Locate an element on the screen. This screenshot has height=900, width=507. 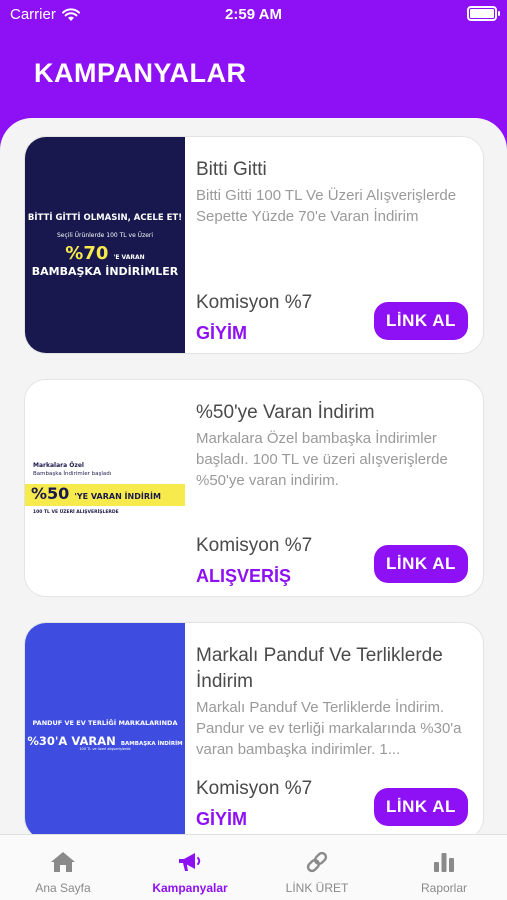
tab-label: Raporlar is located at coordinates (444, 888).